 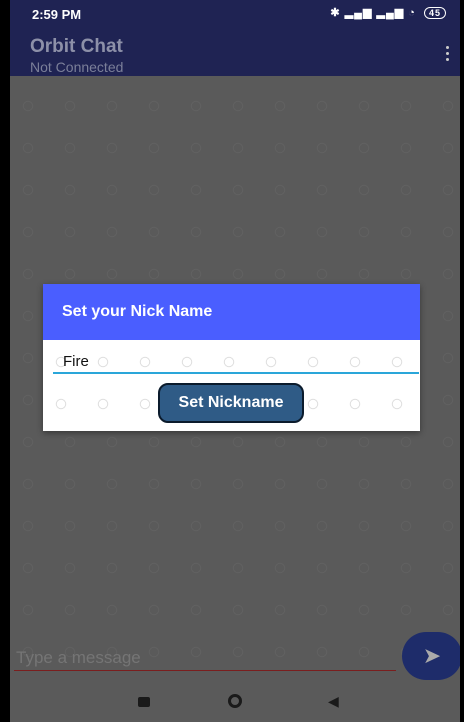 I want to click on send-icon: ➤, so click(x=432, y=655).